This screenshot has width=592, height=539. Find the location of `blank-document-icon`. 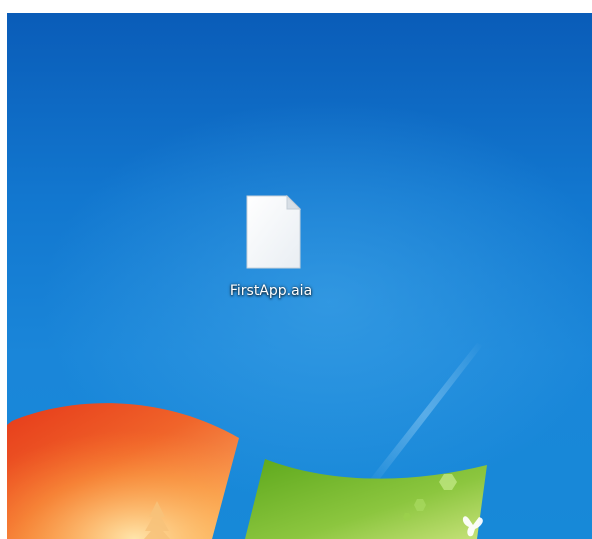

blank-document-icon is located at coordinates (273, 232).